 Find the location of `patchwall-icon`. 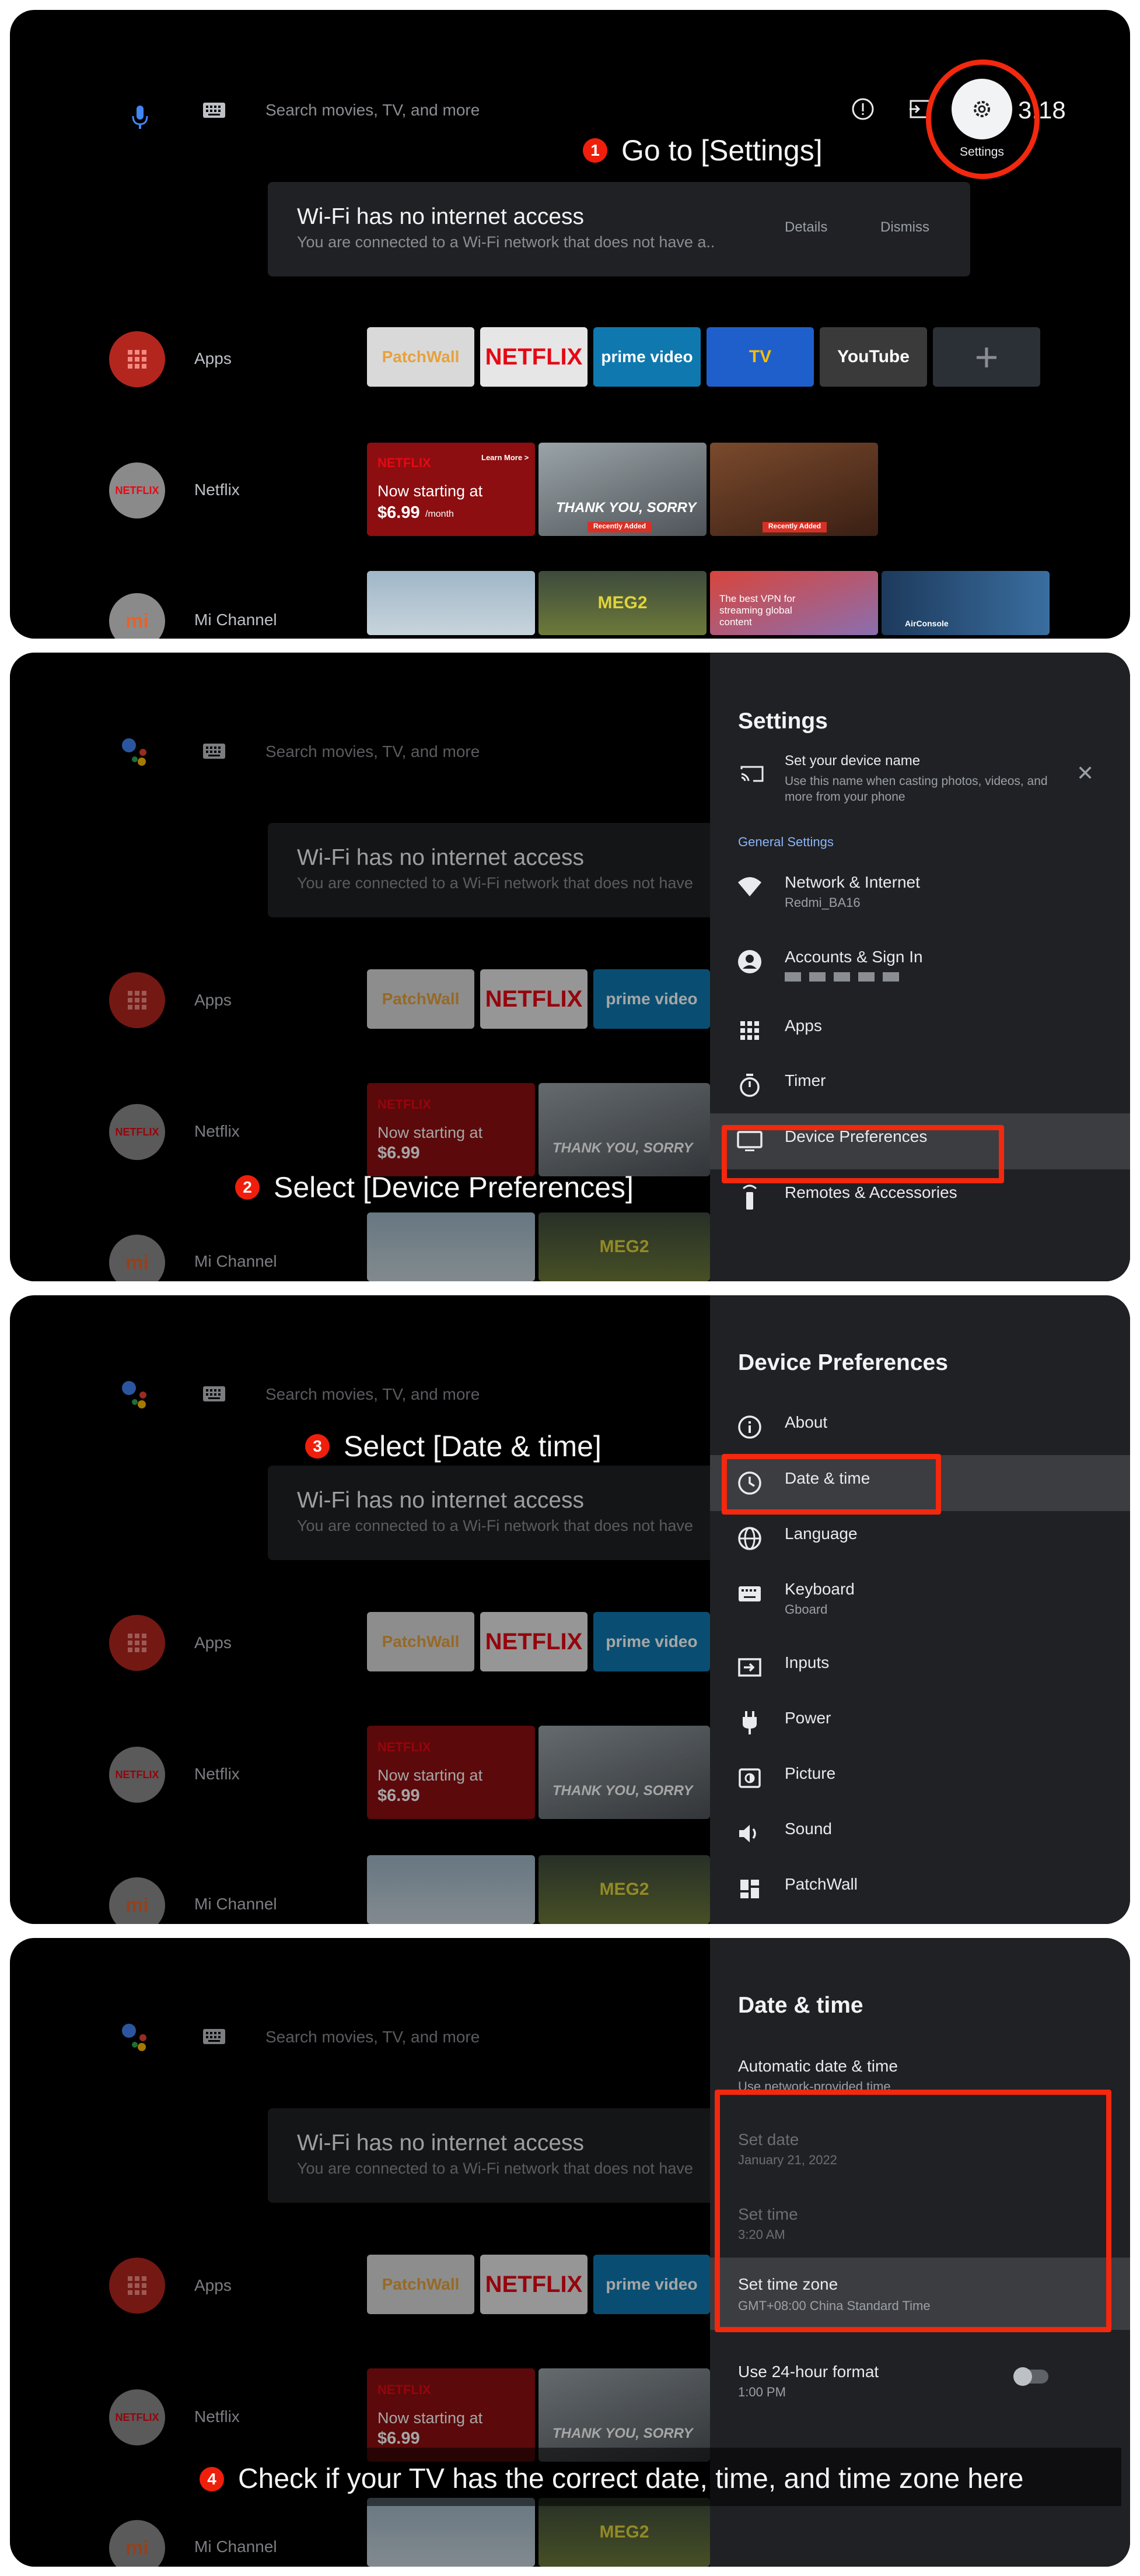

patchwall-icon is located at coordinates (750, 1889).